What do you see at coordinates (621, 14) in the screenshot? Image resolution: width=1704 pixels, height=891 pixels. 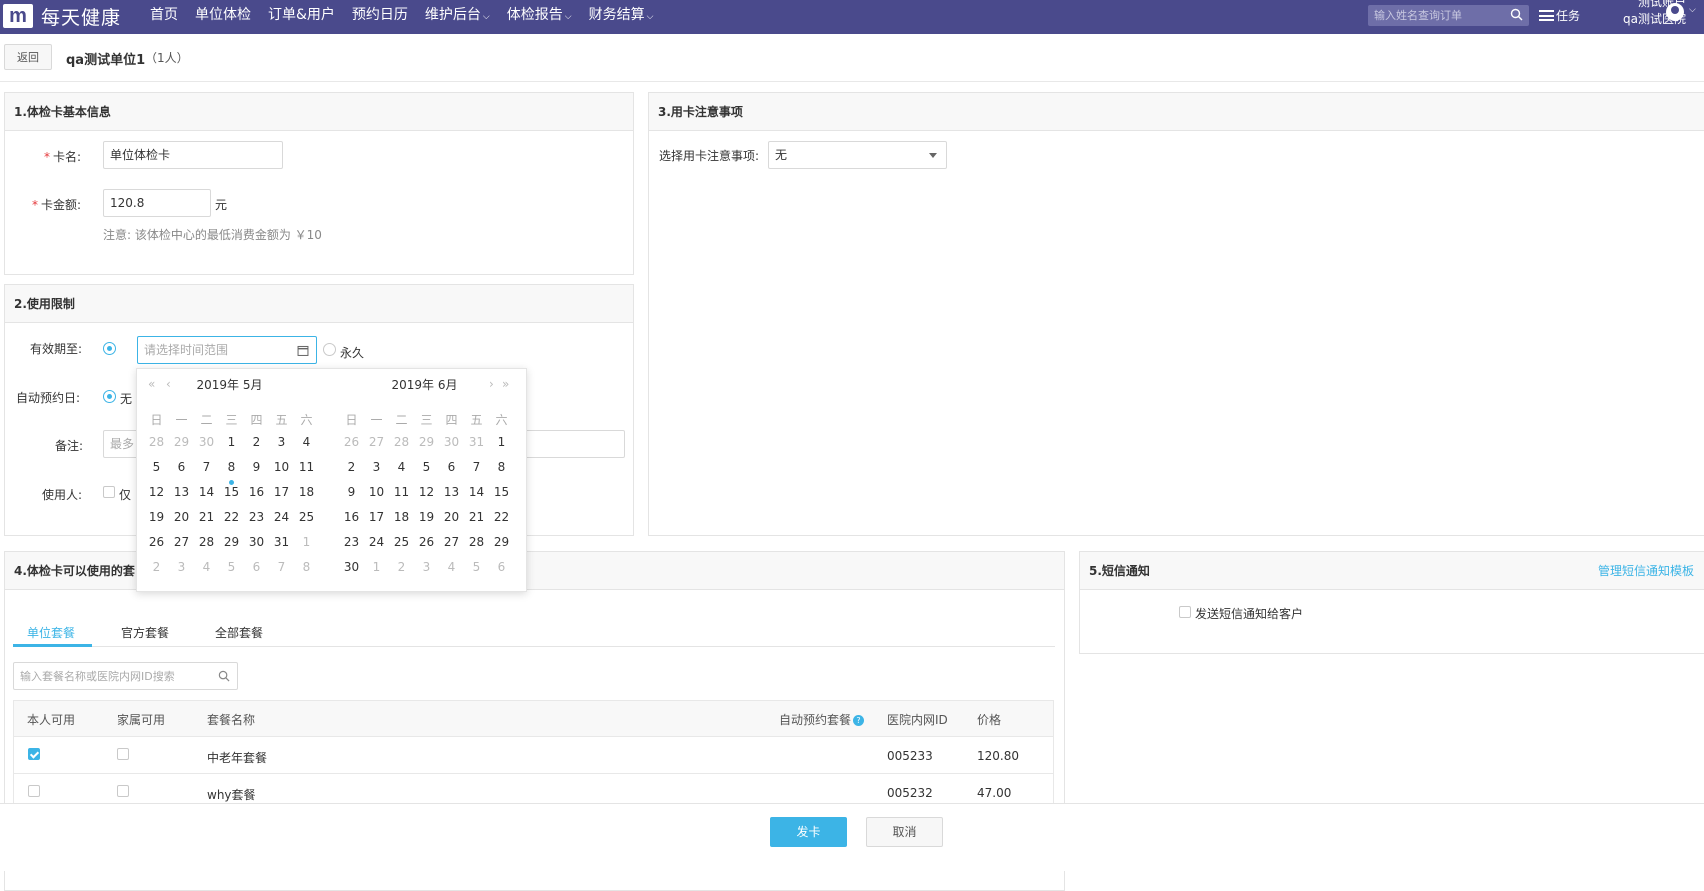 I see `nav-item-6: 财务结算 ⌵` at bounding box center [621, 14].